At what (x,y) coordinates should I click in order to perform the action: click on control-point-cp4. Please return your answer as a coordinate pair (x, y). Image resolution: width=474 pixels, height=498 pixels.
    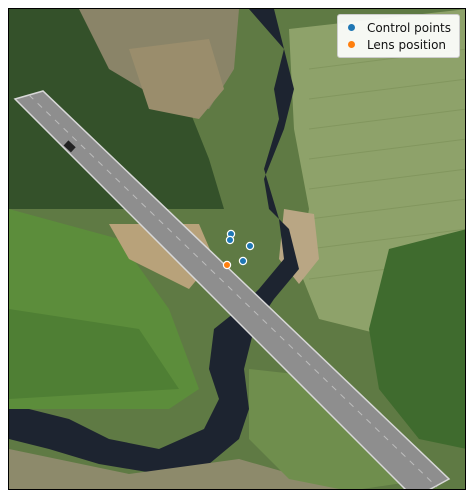
    Looking at the image, I should click on (243, 261).